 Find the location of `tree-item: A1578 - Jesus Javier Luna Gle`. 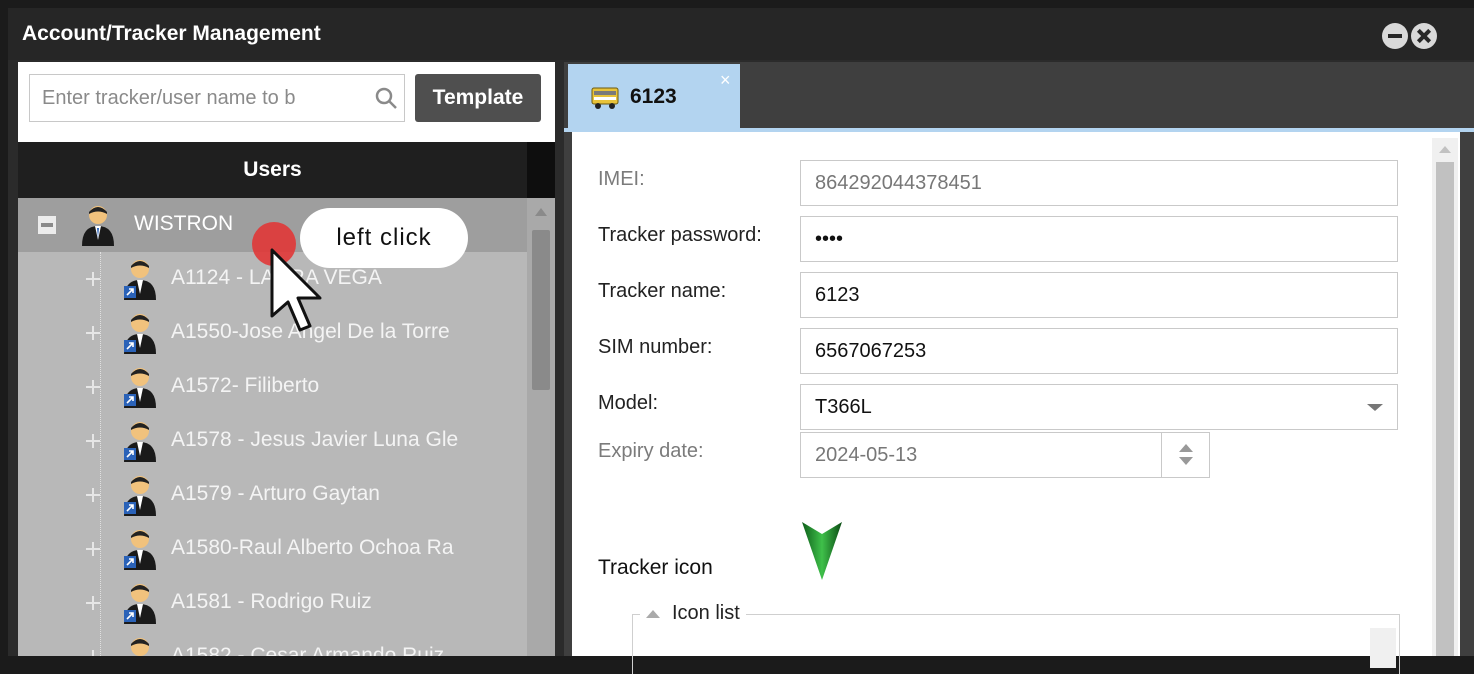

tree-item: A1578 - Jesus Javier Luna Gle is located at coordinates (272, 441).